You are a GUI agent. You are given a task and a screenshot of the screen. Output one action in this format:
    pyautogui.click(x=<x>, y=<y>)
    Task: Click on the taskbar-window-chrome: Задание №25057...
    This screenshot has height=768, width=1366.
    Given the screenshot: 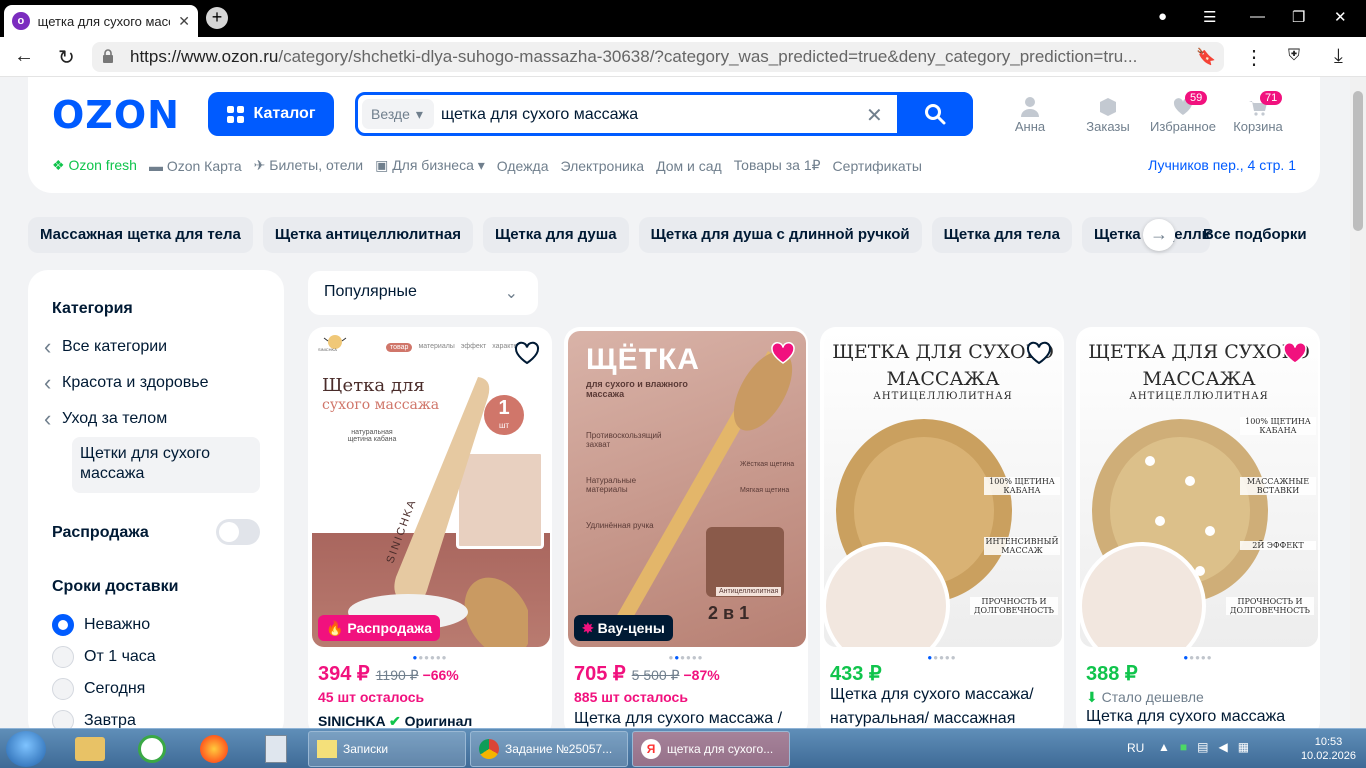 What is the action you would take?
    pyautogui.click(x=549, y=749)
    